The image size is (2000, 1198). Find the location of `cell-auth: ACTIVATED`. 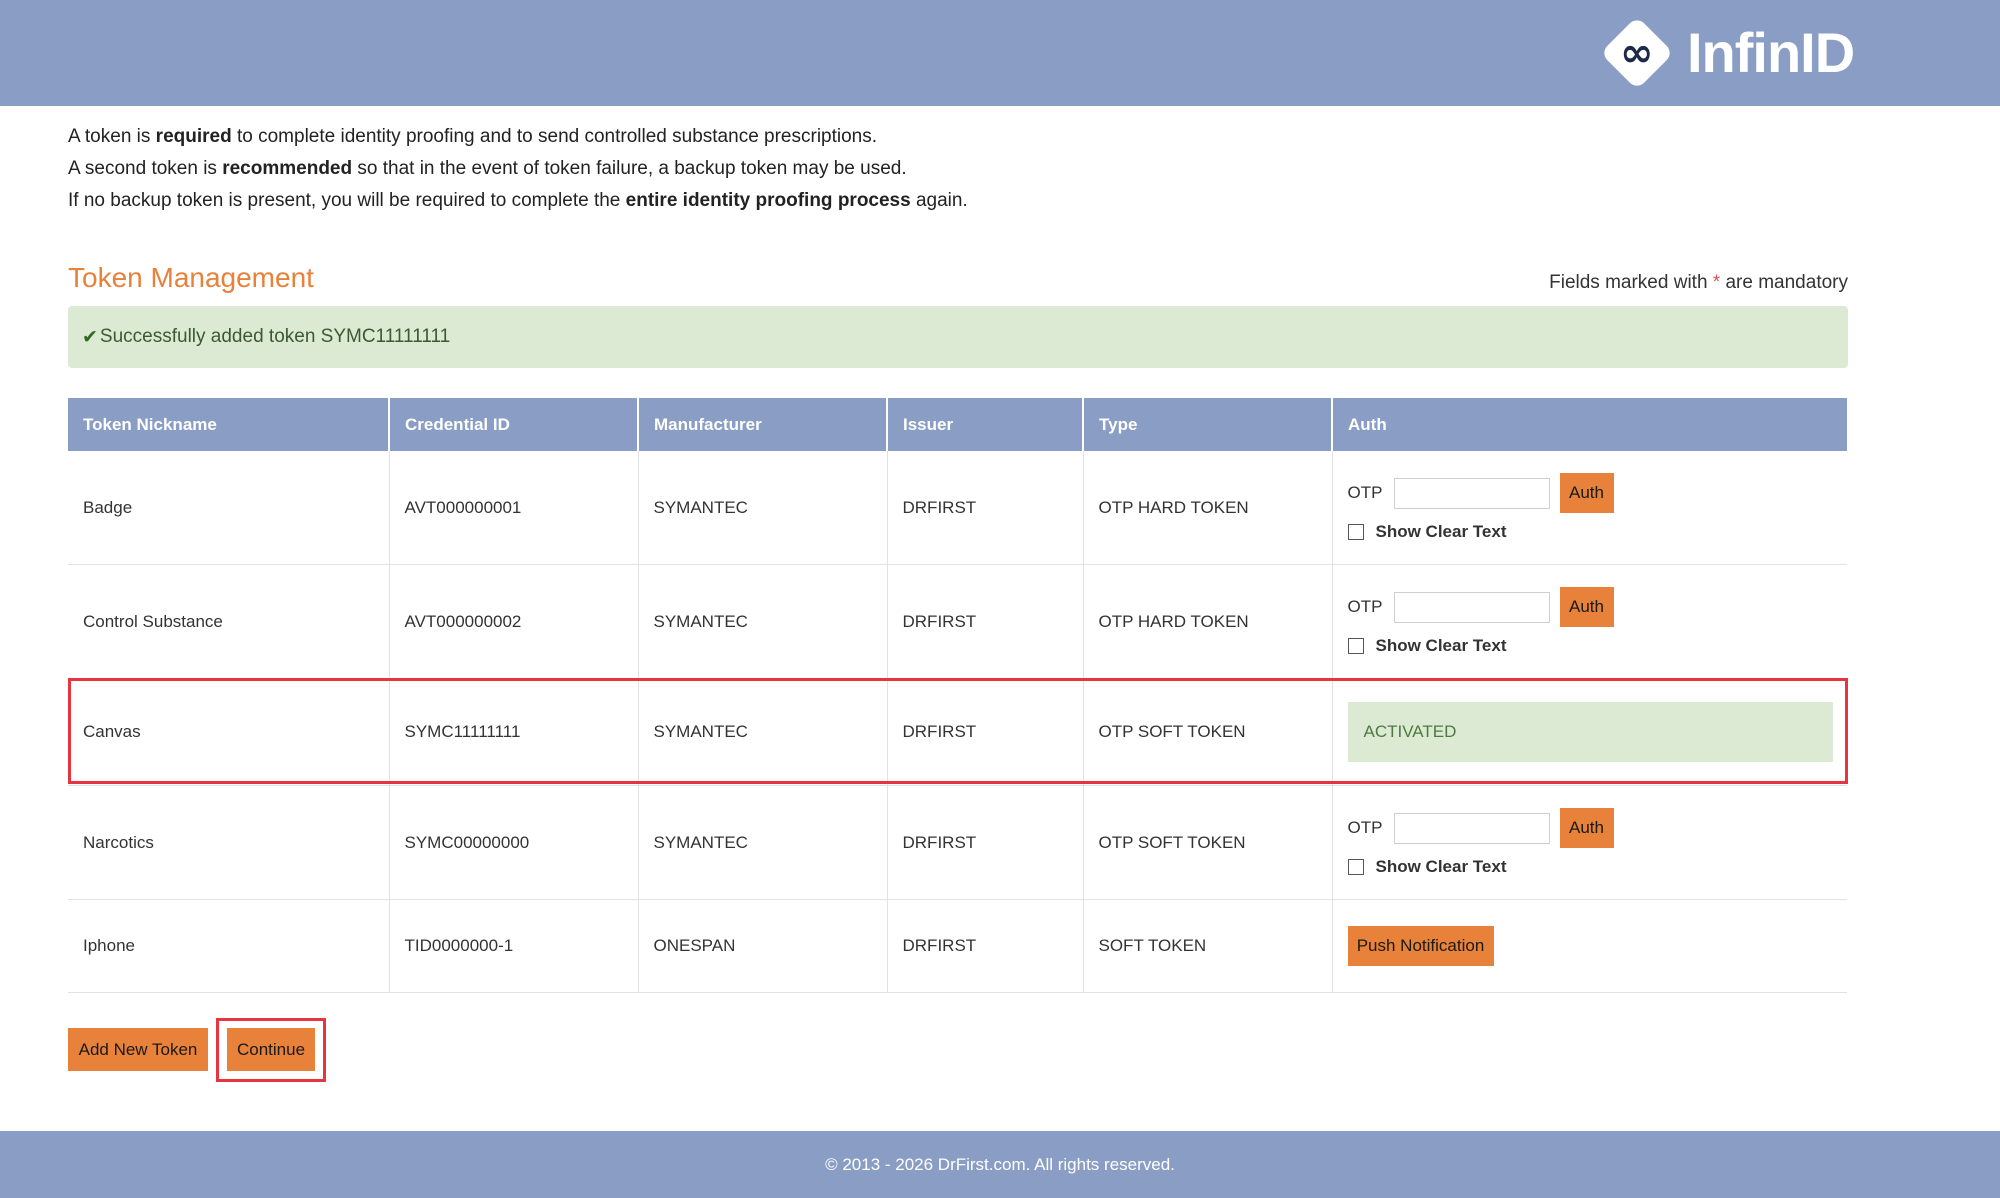

cell-auth: ACTIVATED is located at coordinates (1589, 732).